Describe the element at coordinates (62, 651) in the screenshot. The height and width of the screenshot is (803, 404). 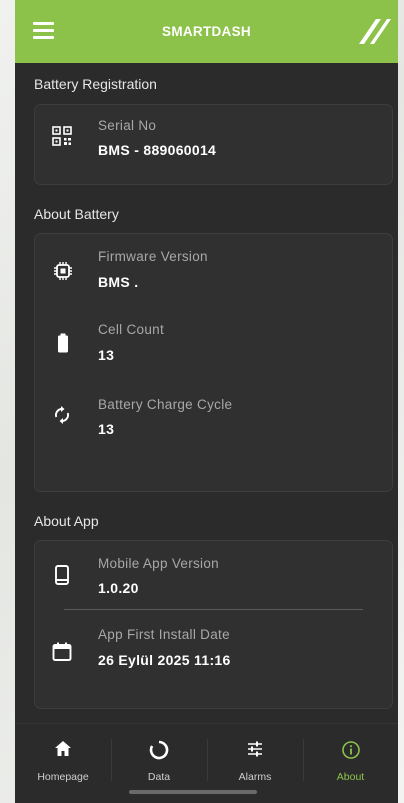
I see `calendar-icon` at that location.